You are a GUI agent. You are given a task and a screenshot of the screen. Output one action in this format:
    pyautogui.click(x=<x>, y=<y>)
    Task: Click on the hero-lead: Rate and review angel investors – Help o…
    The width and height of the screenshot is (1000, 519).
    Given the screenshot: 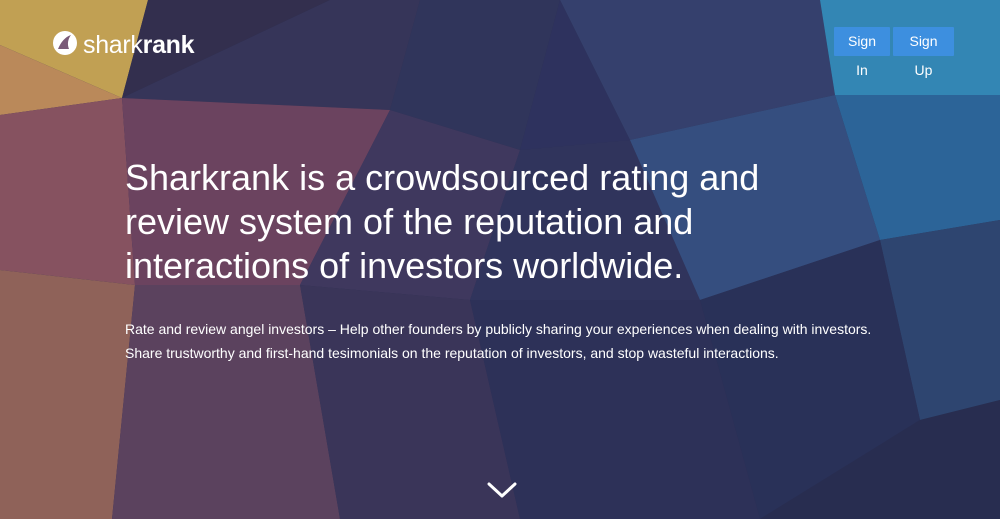 What is the action you would take?
    pyautogui.click(x=498, y=341)
    